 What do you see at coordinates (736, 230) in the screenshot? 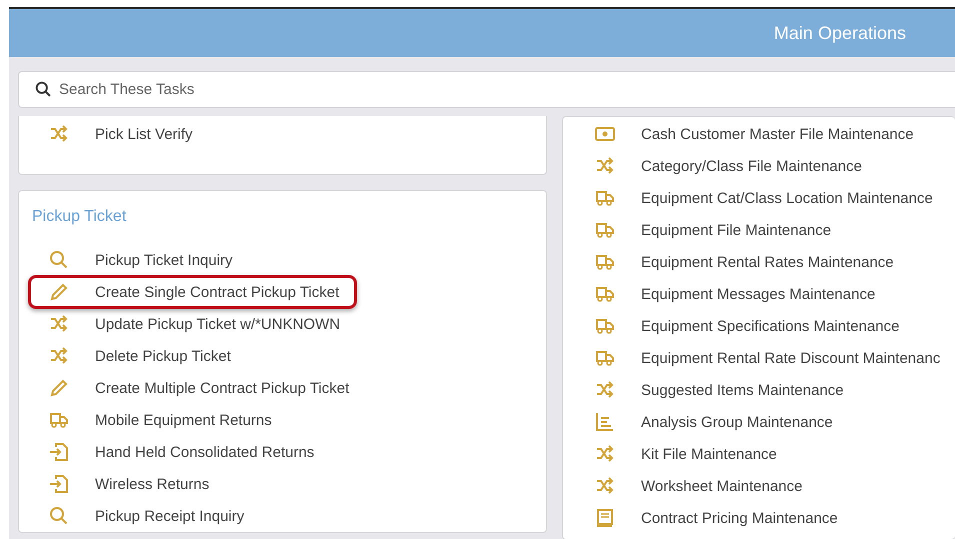
I see `task-link: Equipment File Maintenance` at bounding box center [736, 230].